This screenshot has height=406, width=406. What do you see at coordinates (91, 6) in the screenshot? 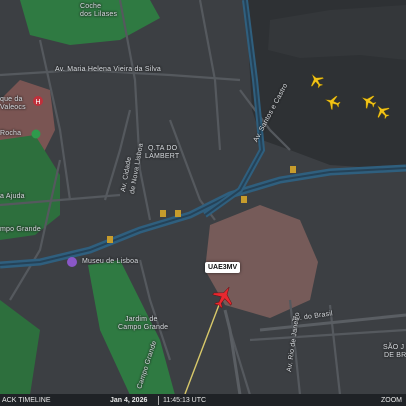
I see `map-label: Coche` at bounding box center [91, 6].